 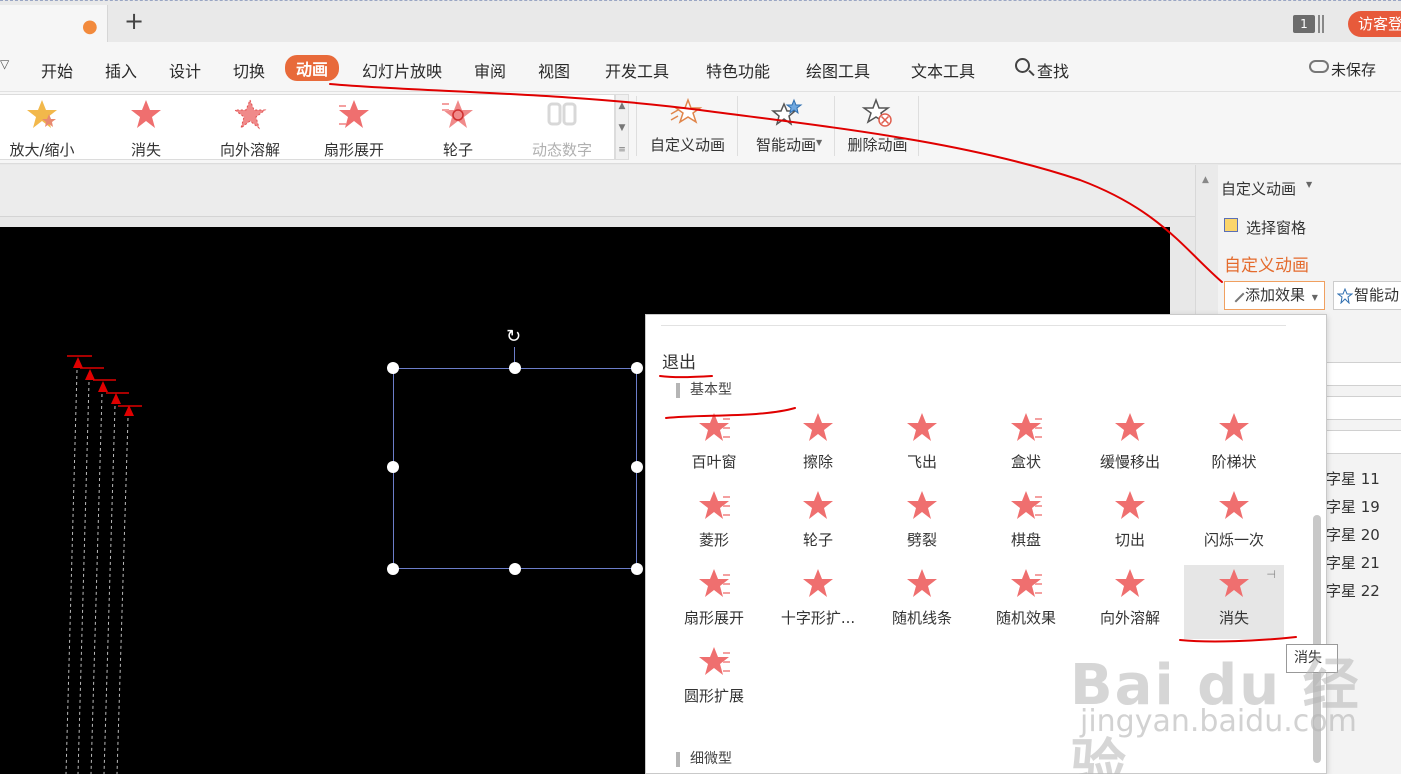 What do you see at coordinates (838, 70) in the screenshot?
I see `menu-drawing-tools: 绘图工具` at bounding box center [838, 70].